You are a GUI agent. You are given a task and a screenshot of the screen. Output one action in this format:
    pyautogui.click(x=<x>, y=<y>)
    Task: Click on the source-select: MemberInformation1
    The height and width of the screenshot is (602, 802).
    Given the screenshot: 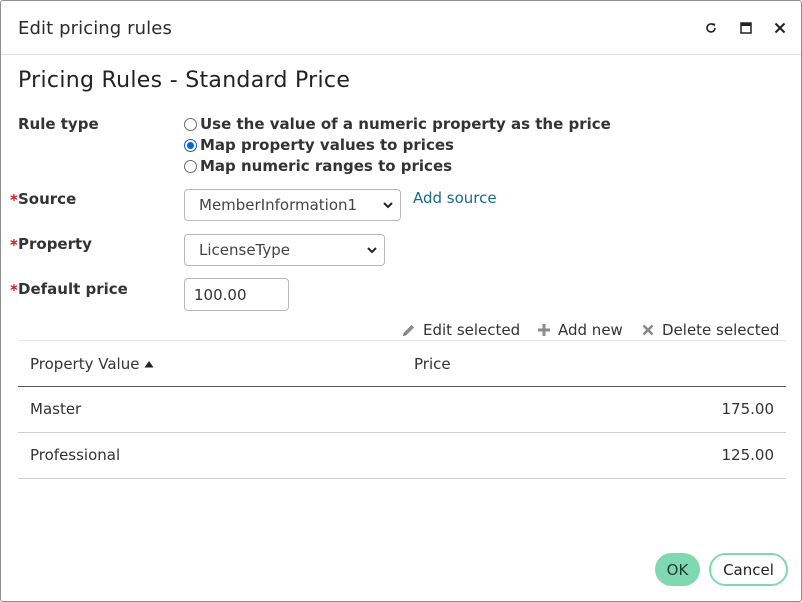 What is the action you would take?
    pyautogui.click(x=292, y=205)
    